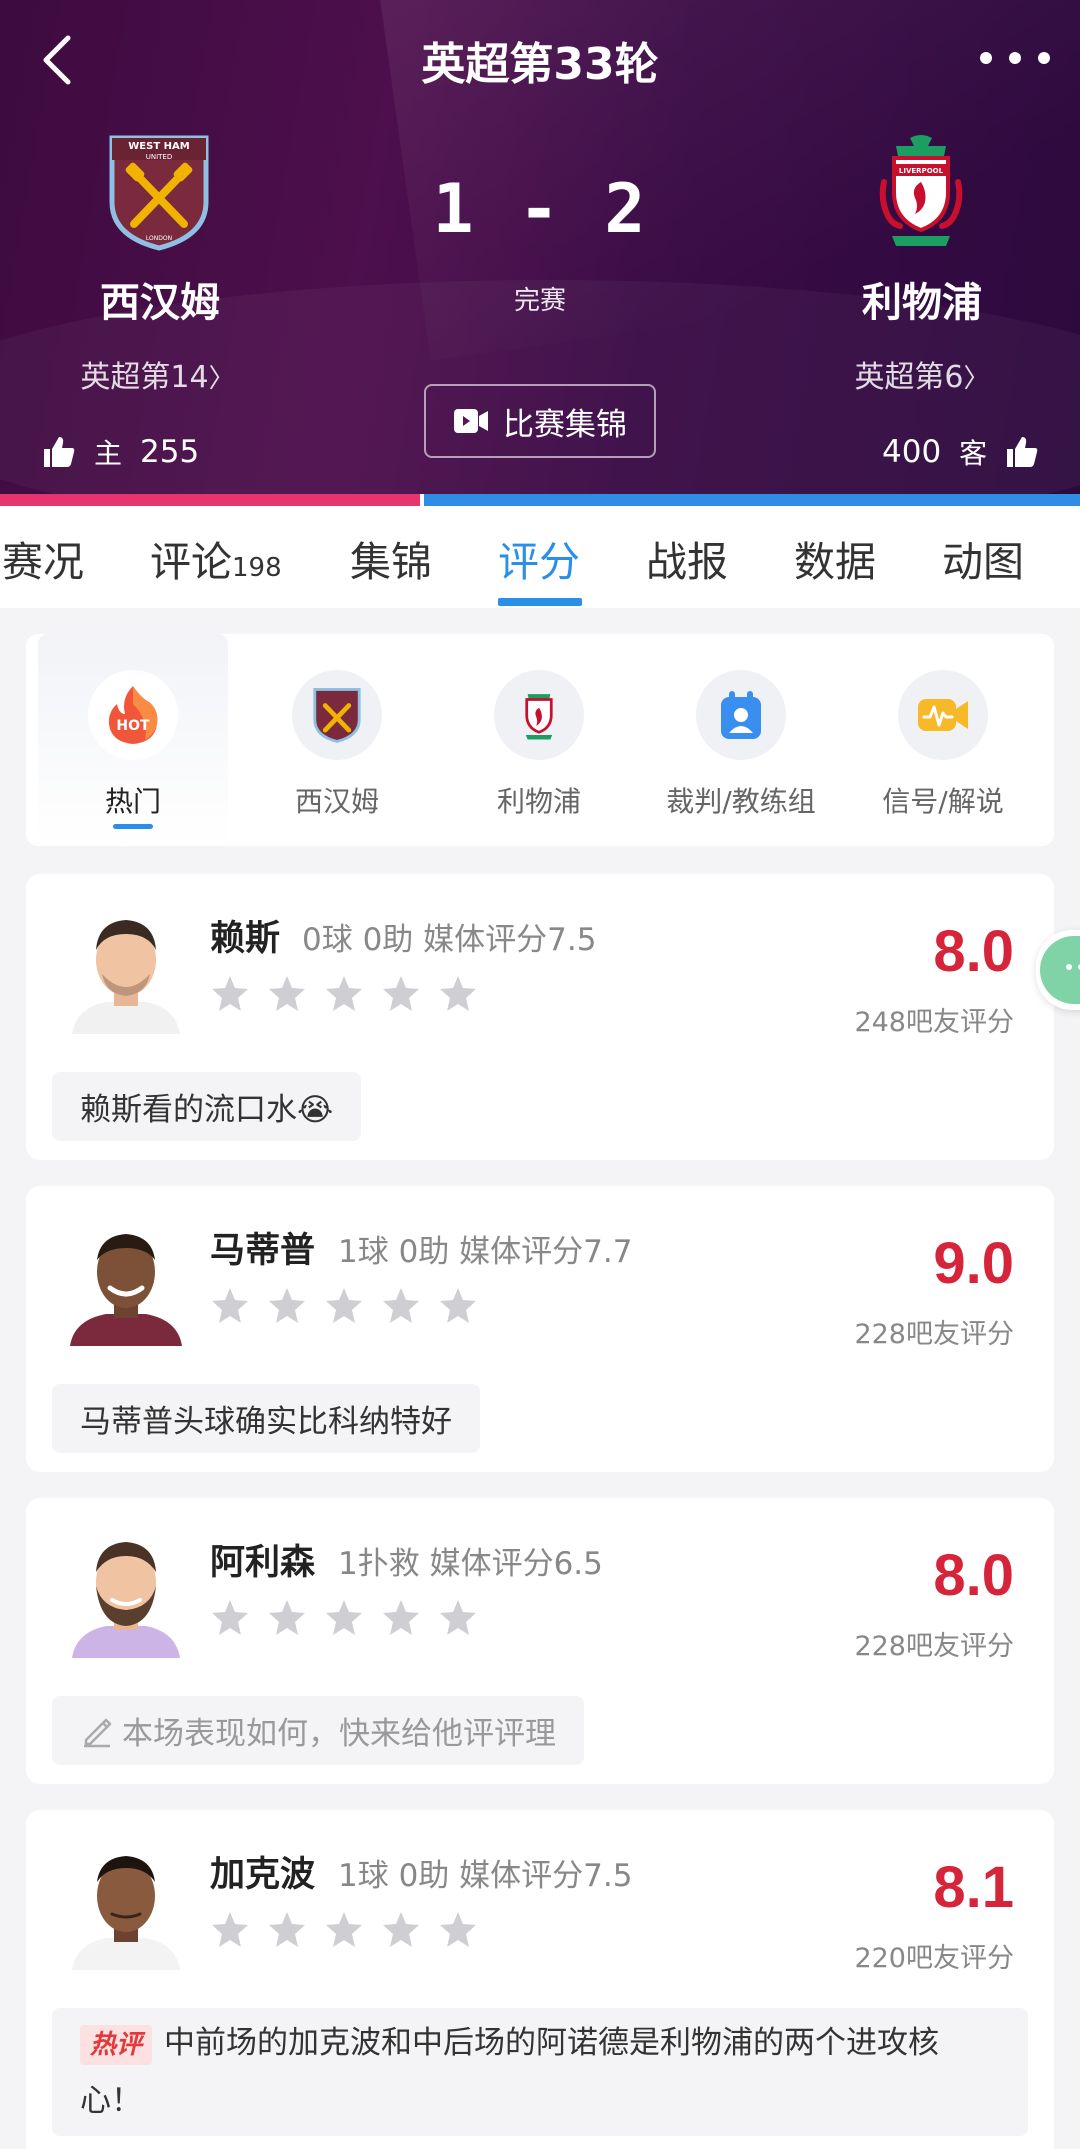 The height and width of the screenshot is (2149, 1080). Describe the element at coordinates (540, 64) in the screenshot. I see `page-title: 英超第33轮` at that location.